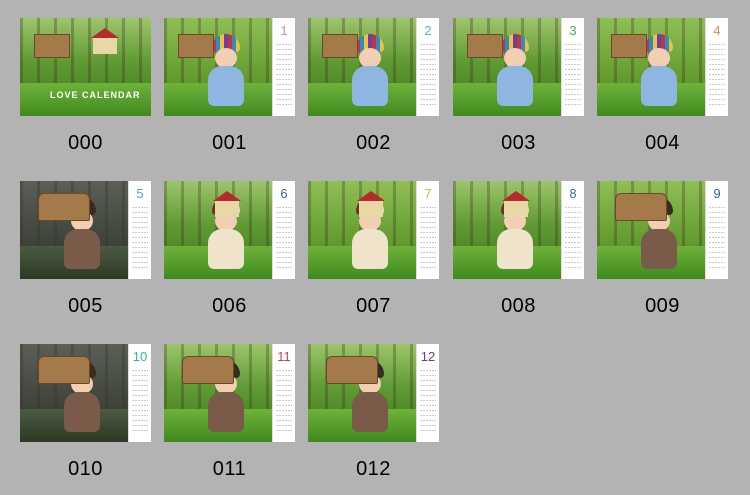 The image size is (750, 495). I want to click on thumbnail-item: 4 004, so click(662, 86).